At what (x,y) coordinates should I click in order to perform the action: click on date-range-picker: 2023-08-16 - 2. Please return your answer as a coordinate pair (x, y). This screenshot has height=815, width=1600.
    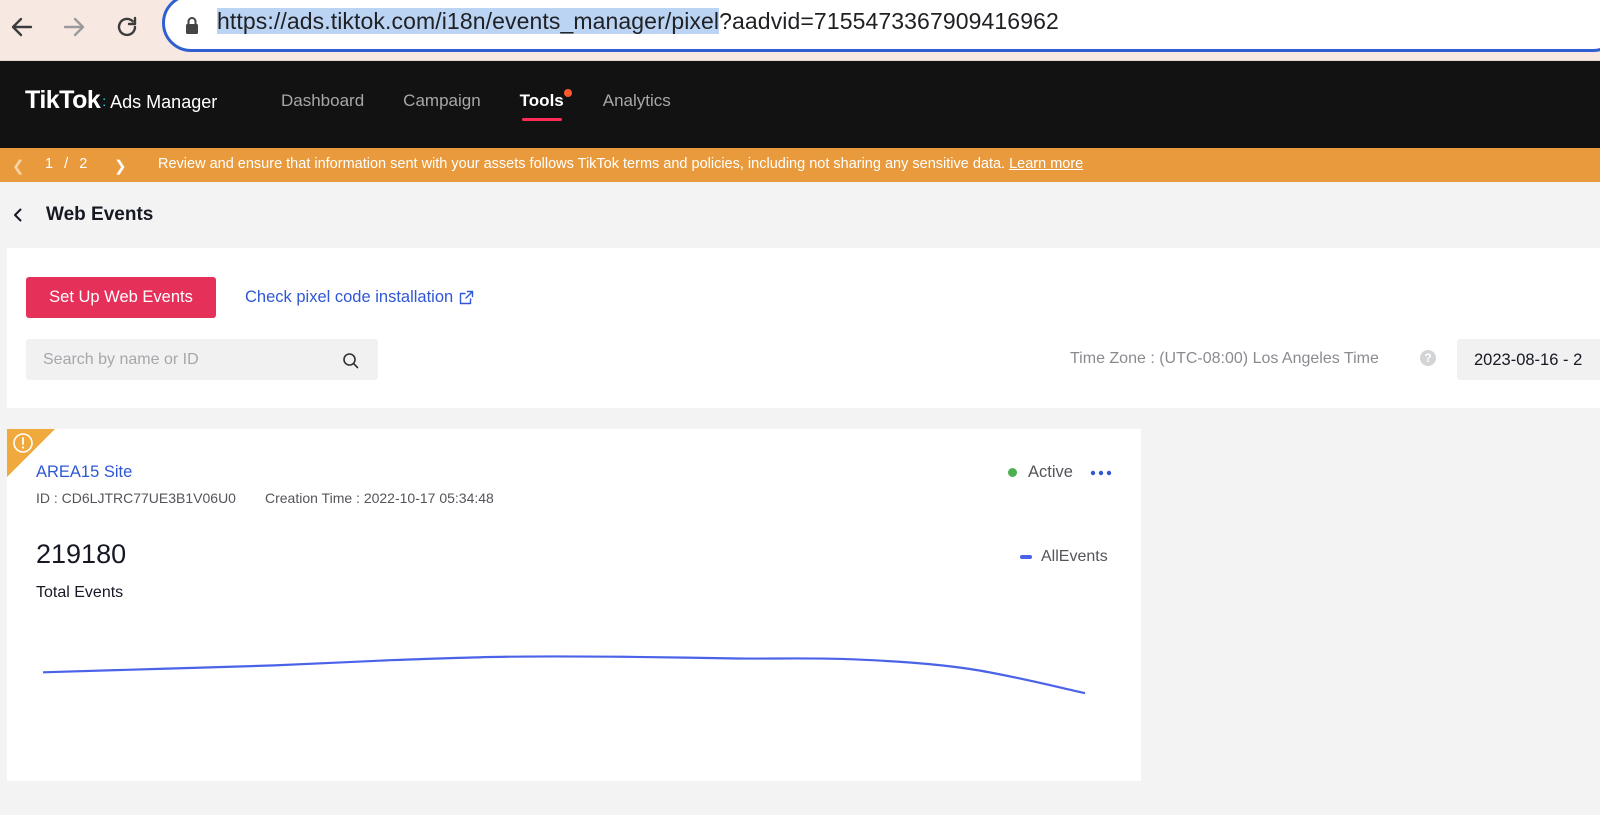
    Looking at the image, I should click on (1528, 359).